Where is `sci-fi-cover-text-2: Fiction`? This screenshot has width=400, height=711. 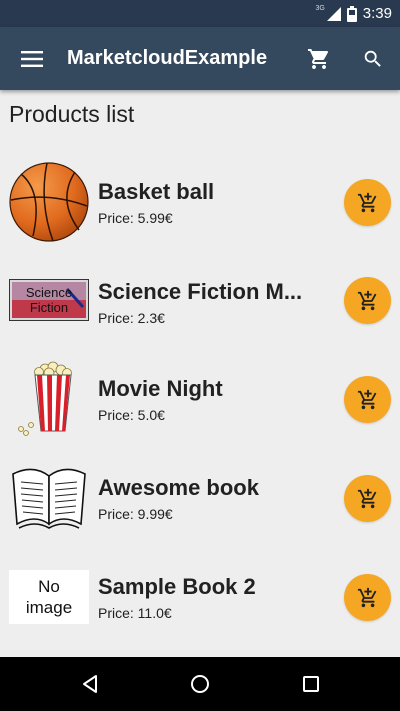
sci-fi-cover-text-2: Fiction is located at coordinates (49, 307).